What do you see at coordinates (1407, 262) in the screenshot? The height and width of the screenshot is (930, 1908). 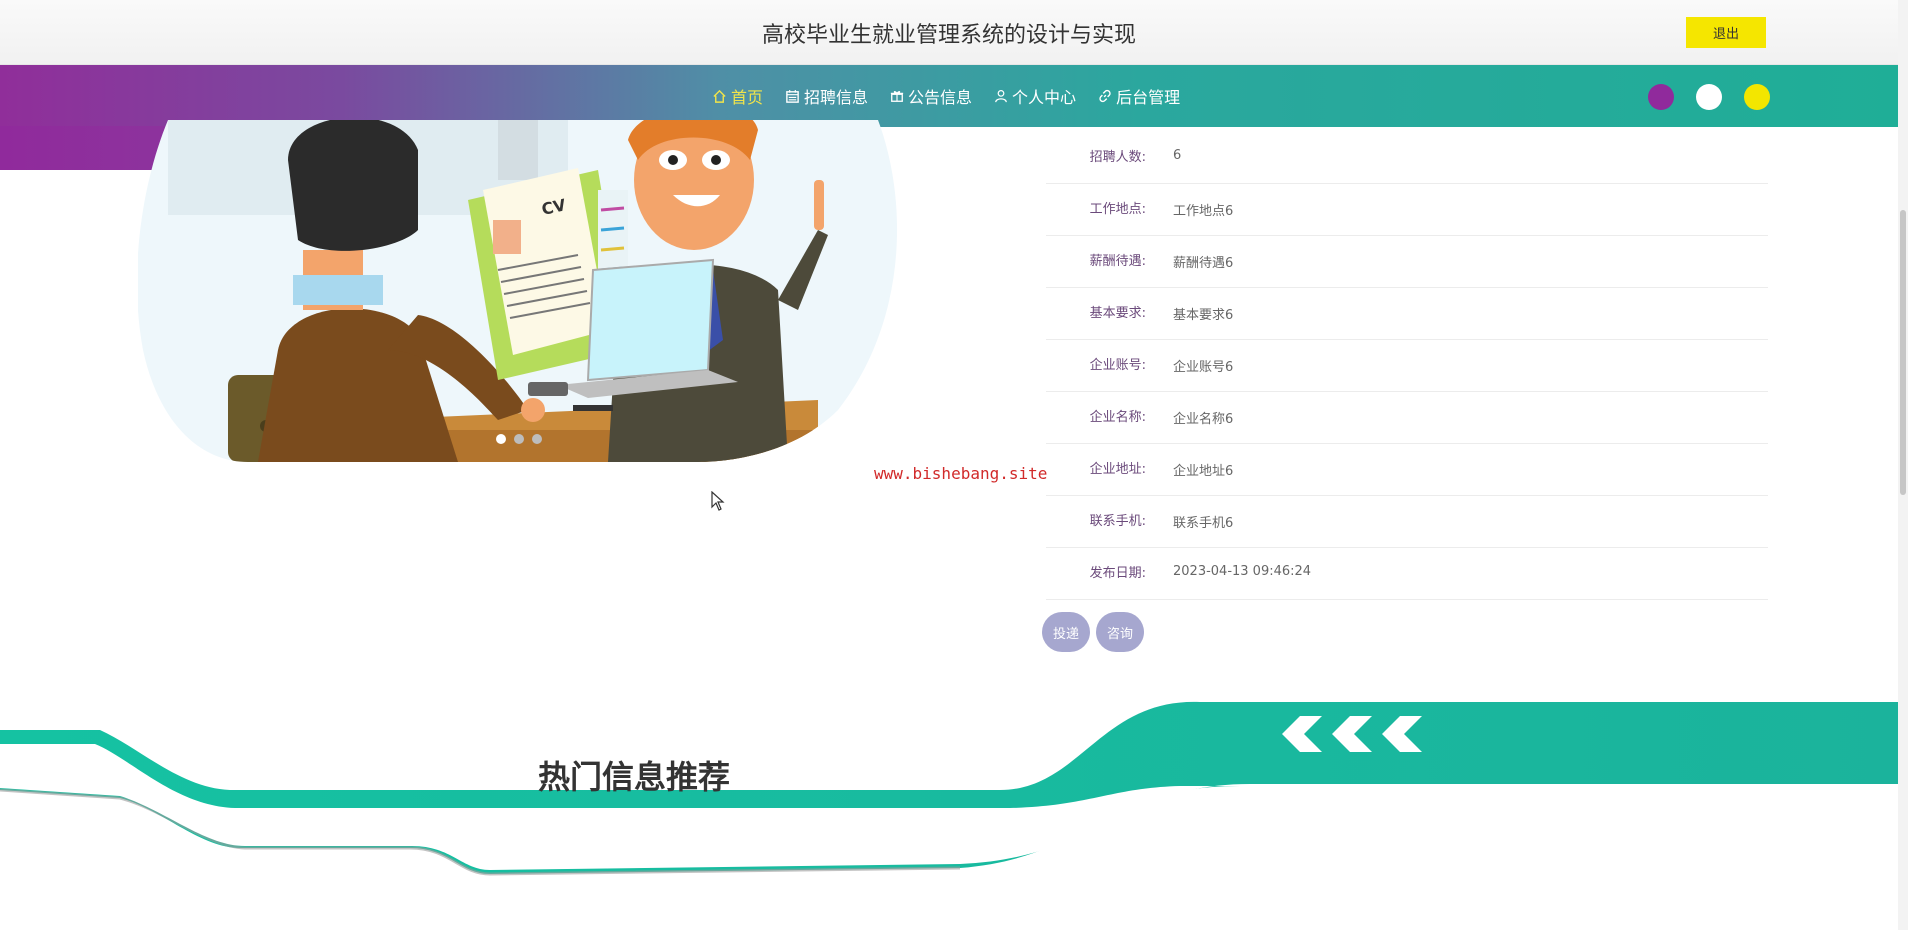 I see `detail-row-salary: 薪酬待遇: 薪酬待遇6` at bounding box center [1407, 262].